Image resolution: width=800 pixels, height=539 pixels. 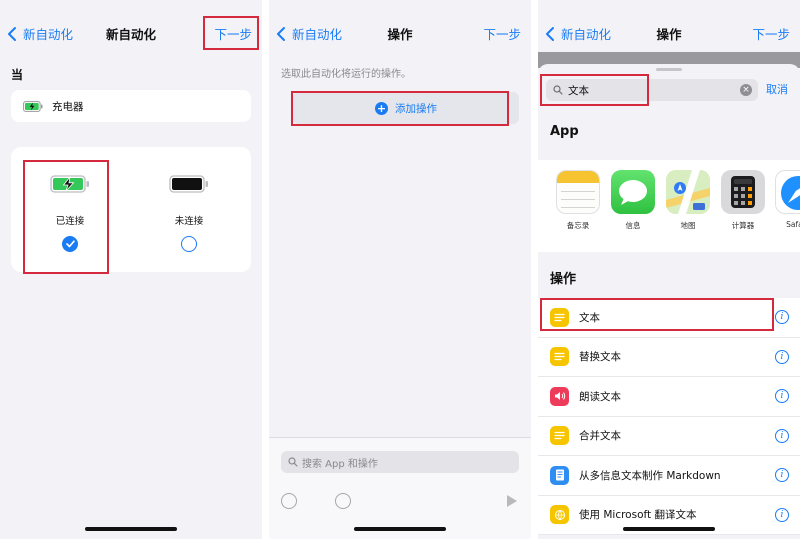 I want to click on apps-row: 备忘录 信息 地图 计算器 Saf, so click(x=669, y=206).